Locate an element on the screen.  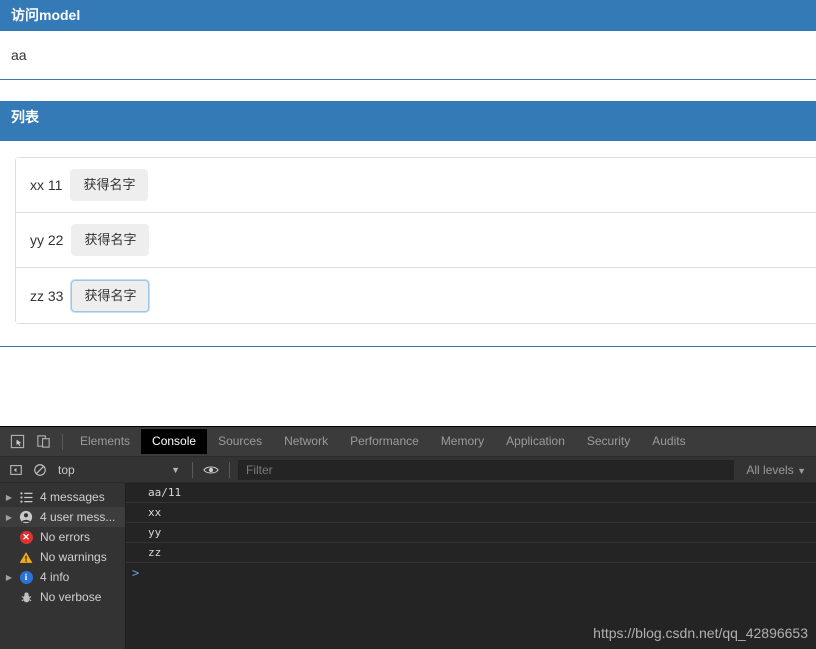
console-sidebar-item: No warnings is located at coordinates (62, 557).